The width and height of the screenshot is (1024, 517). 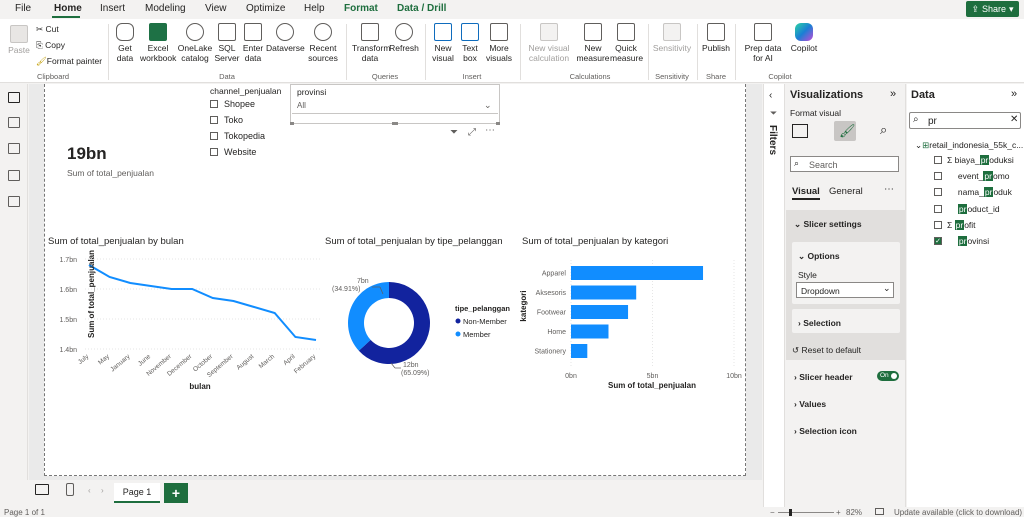 I want to click on format-search-input: ⌕ Search, so click(x=844, y=164).